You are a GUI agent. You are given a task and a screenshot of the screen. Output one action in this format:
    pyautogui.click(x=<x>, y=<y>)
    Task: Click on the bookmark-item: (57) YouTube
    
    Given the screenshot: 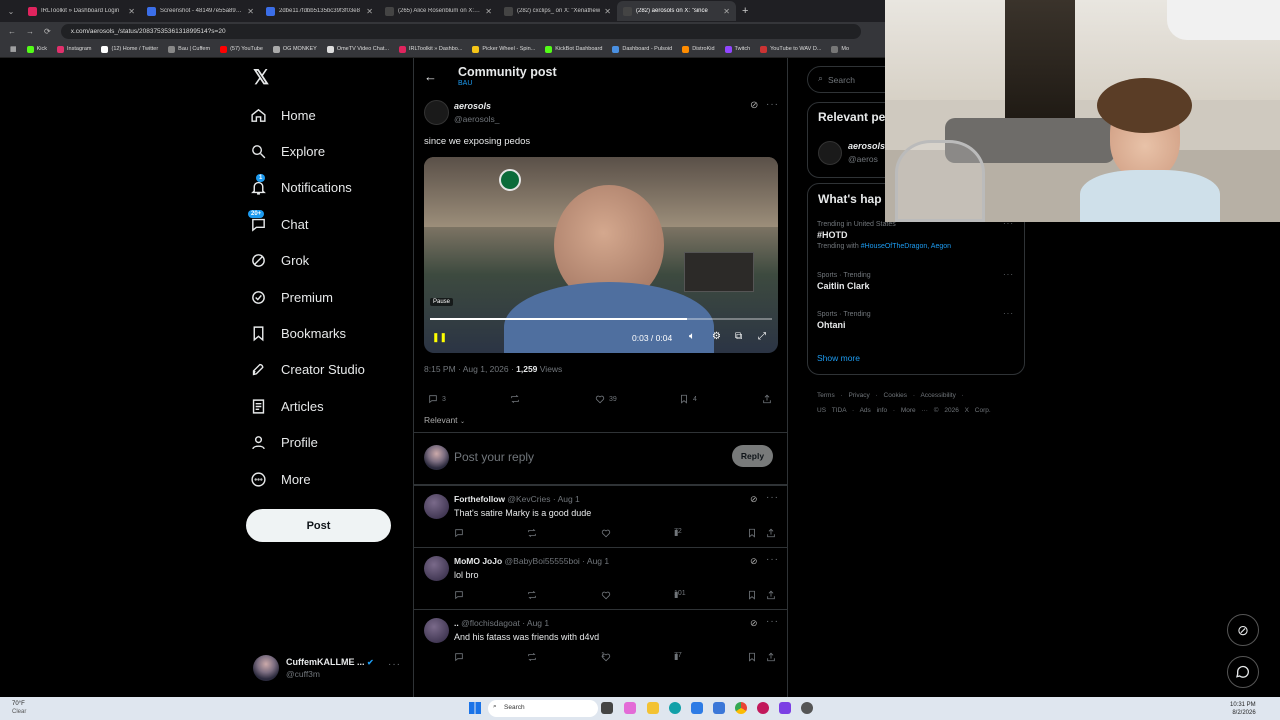 What is the action you would take?
    pyautogui.click(x=241, y=49)
    